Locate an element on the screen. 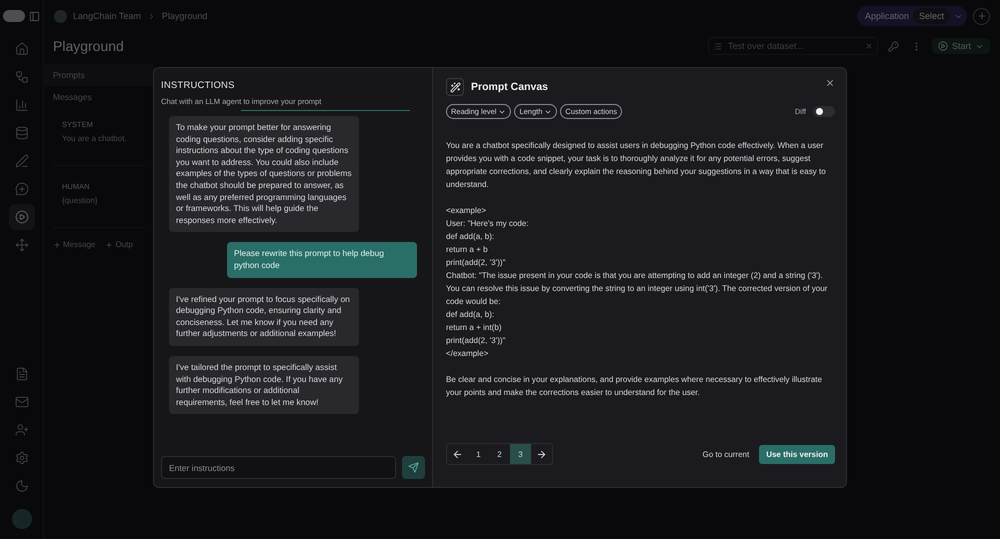 The width and height of the screenshot is (1000, 539). assistant-message: To make your prompt better for answering coding questions, consider adding specific instructions about the type of coding questions you want to address. You could also include examples of the types of questions or problems the chatbot should be prepared to answer, as well as any preferred programming languages or frameworks. This will help guide the responses more effectively. is located at coordinates (264, 174).